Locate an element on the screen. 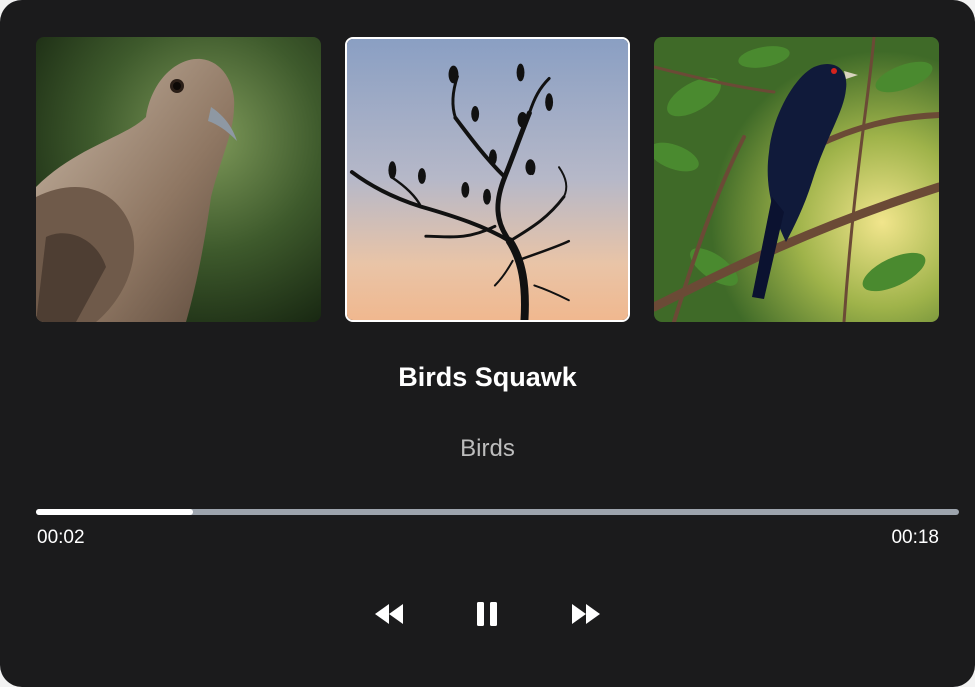 The width and height of the screenshot is (975, 687). pause-icon is located at coordinates (487, 614).